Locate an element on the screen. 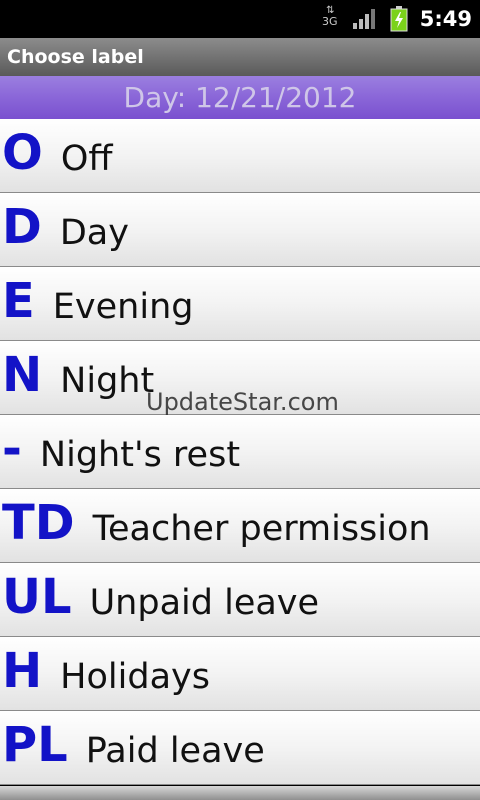 The image size is (480, 800). label-item-day: D Day is located at coordinates (240, 230).